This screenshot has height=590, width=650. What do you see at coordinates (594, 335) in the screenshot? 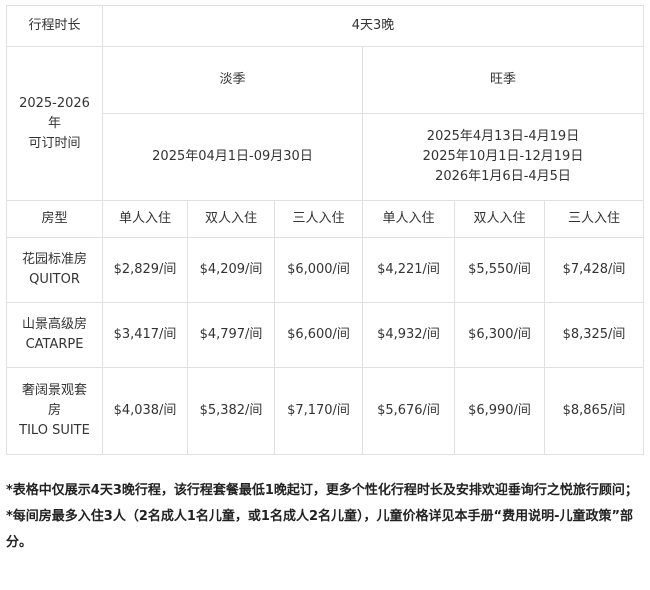
I see `price-cell: $8,325/间` at bounding box center [594, 335].